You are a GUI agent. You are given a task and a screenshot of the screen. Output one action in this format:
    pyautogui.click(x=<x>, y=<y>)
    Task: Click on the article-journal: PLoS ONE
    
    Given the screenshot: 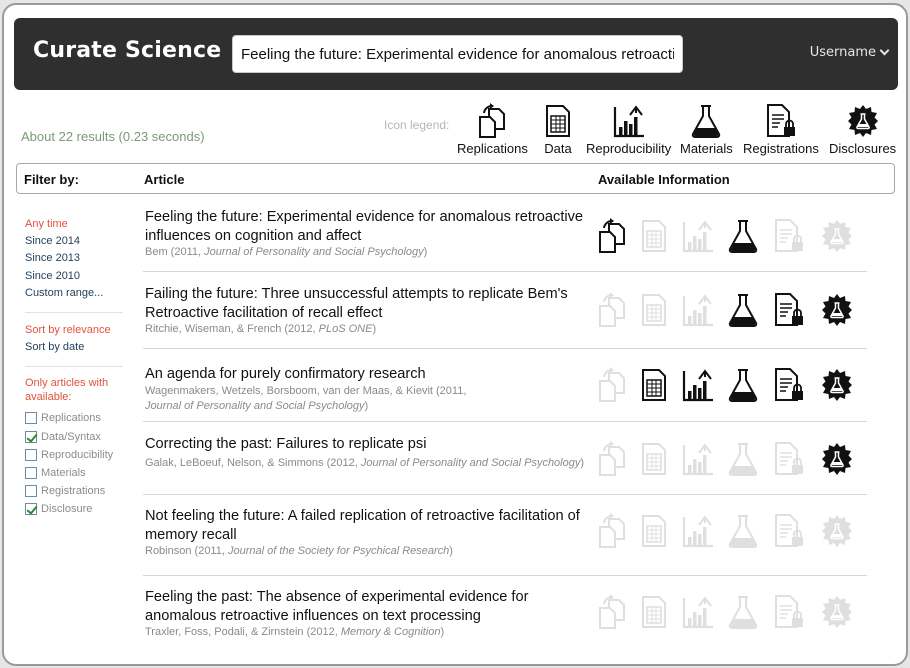 What is the action you would take?
    pyautogui.click(x=345, y=329)
    